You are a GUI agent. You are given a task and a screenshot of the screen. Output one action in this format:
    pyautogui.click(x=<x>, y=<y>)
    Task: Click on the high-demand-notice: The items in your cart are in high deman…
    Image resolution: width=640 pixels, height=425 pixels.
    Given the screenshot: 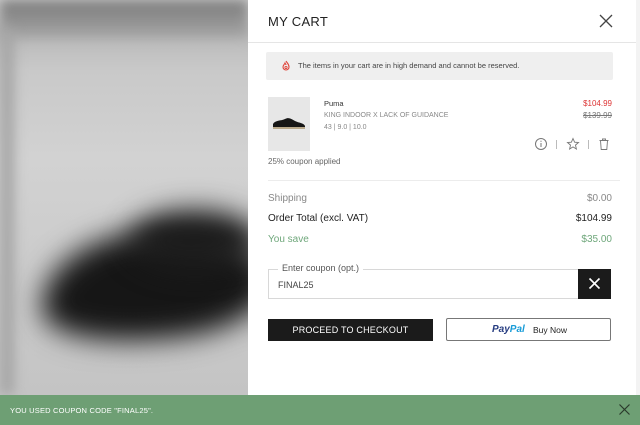 What is the action you would take?
    pyautogui.click(x=439, y=66)
    